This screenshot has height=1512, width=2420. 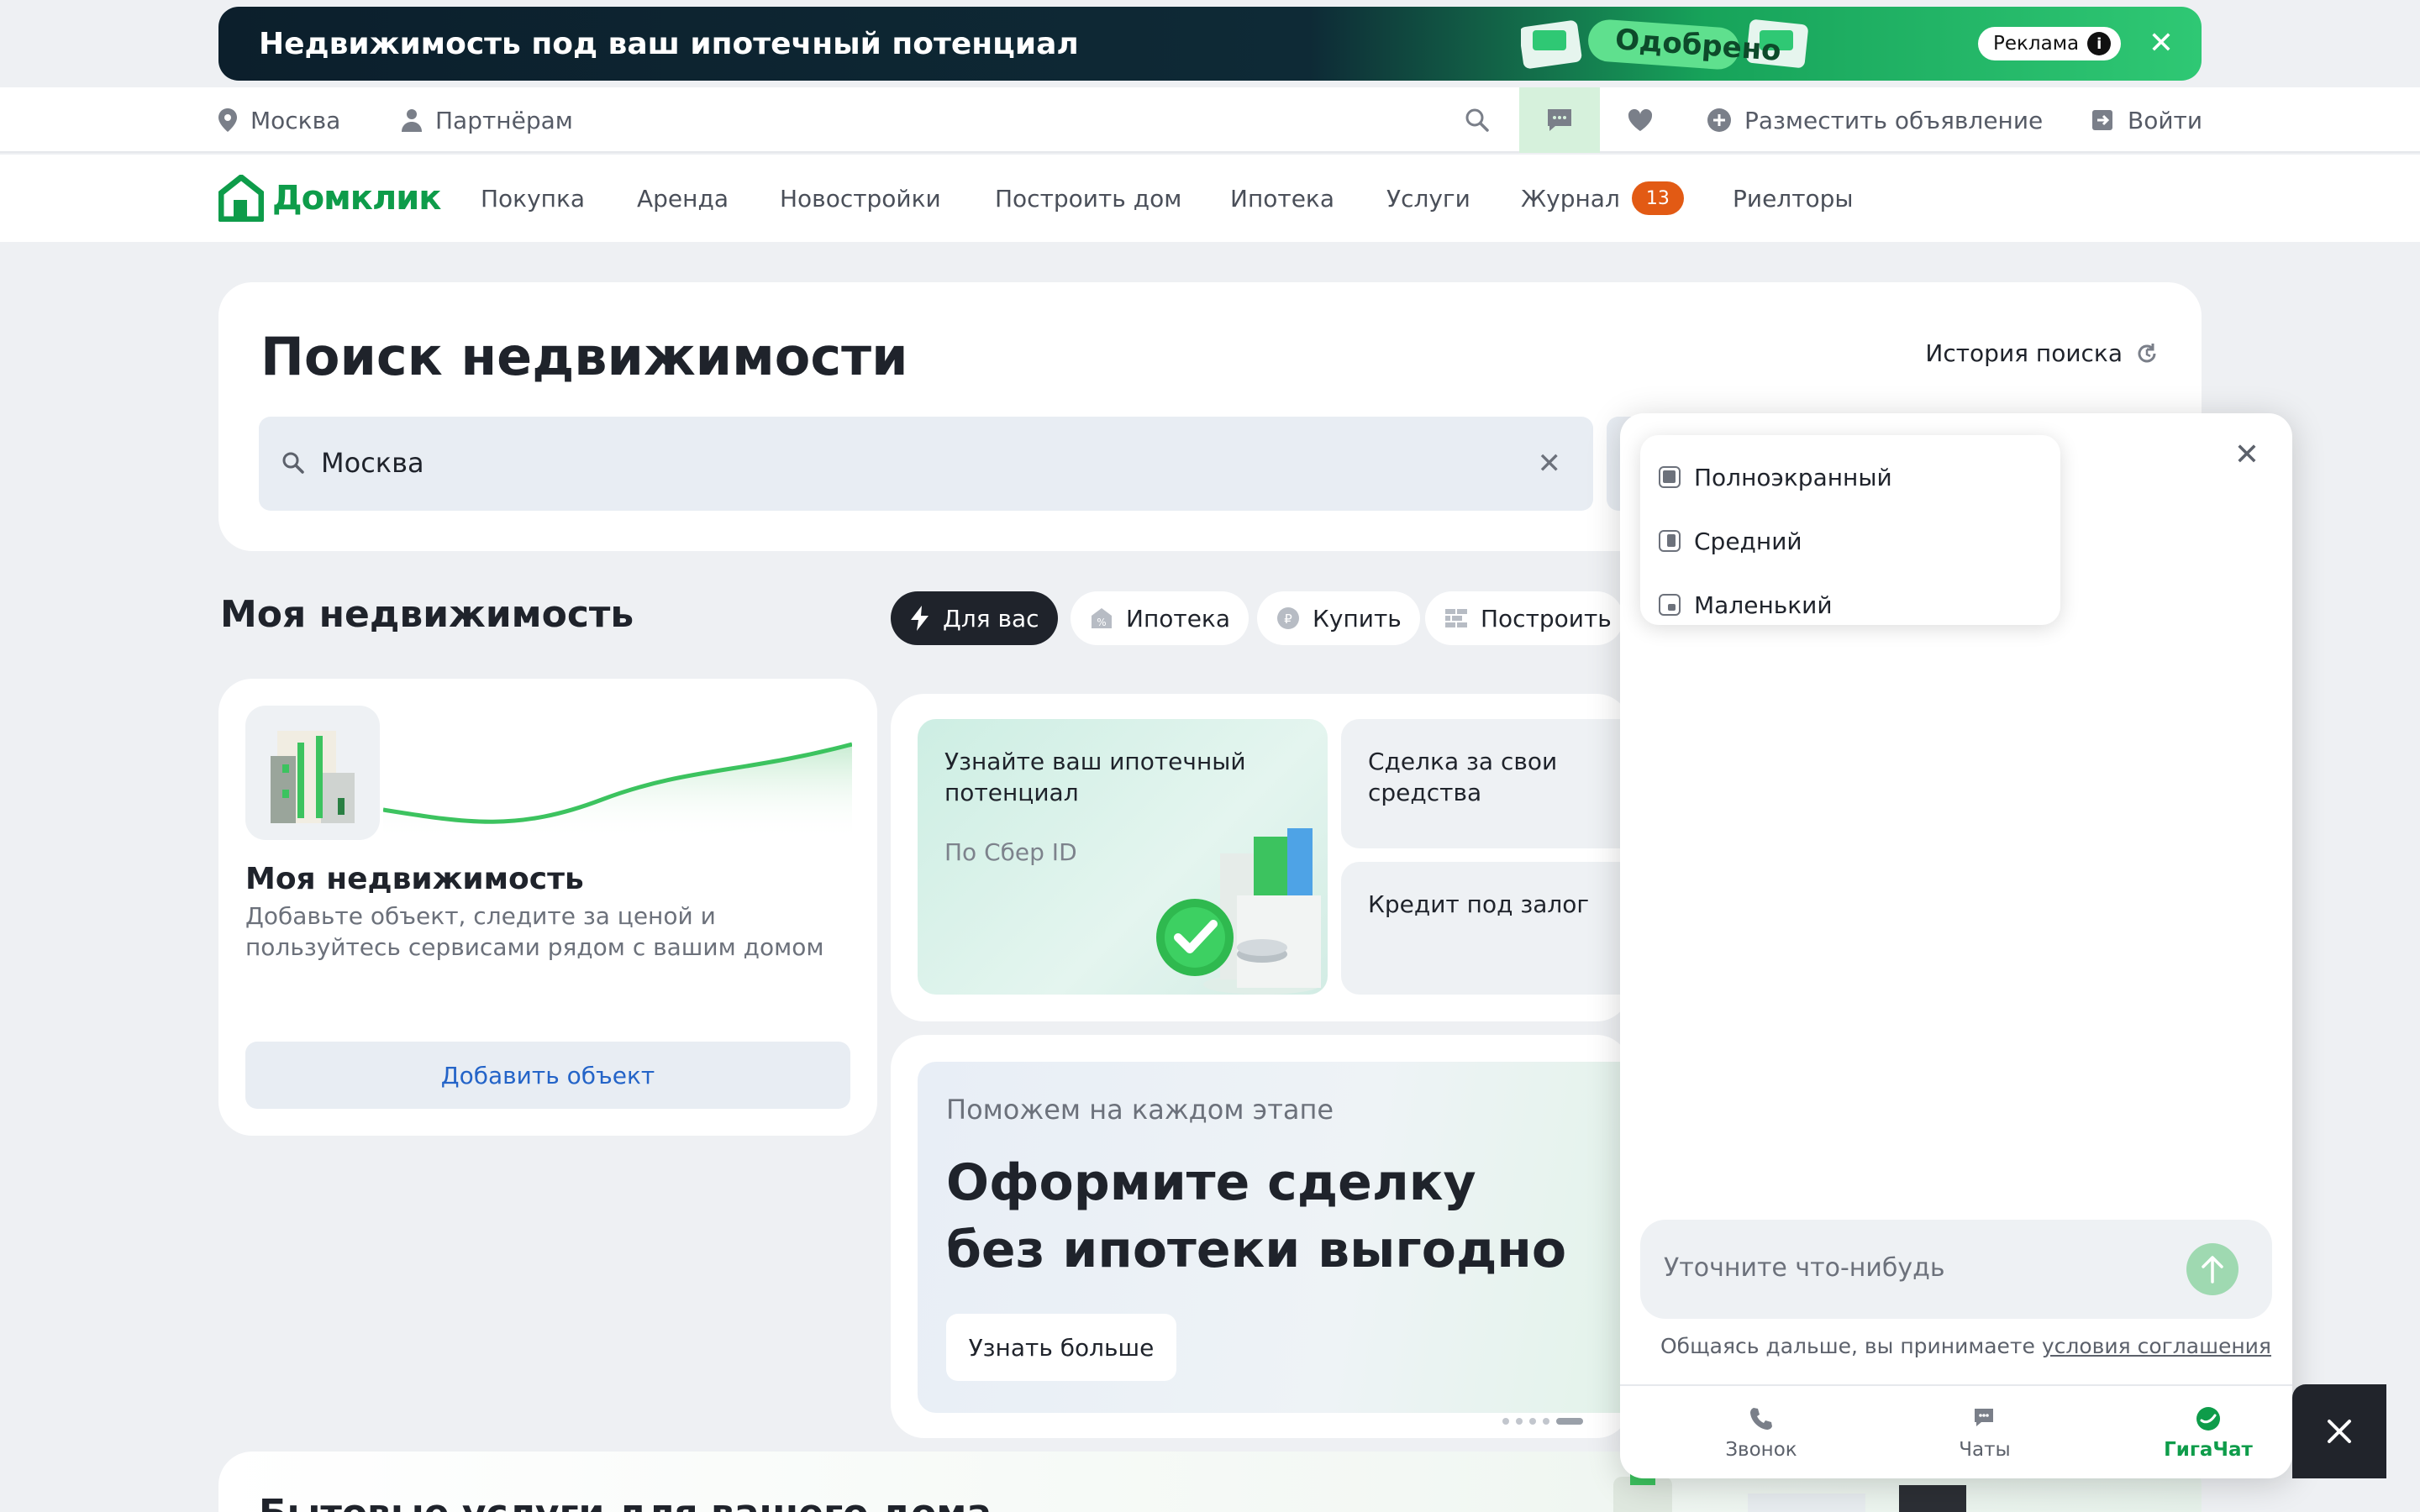 What do you see at coordinates (1061, 1347) in the screenshot?
I see `learn-more-button: Узнать больше` at bounding box center [1061, 1347].